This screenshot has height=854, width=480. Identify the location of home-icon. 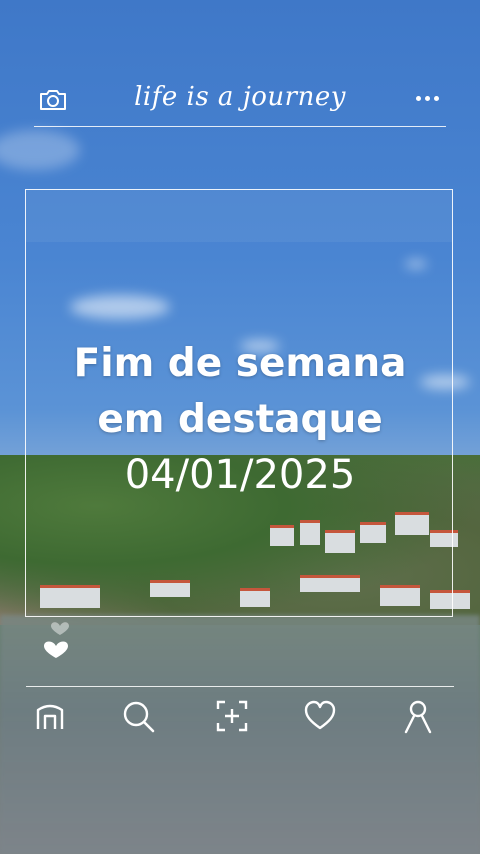
(50, 716).